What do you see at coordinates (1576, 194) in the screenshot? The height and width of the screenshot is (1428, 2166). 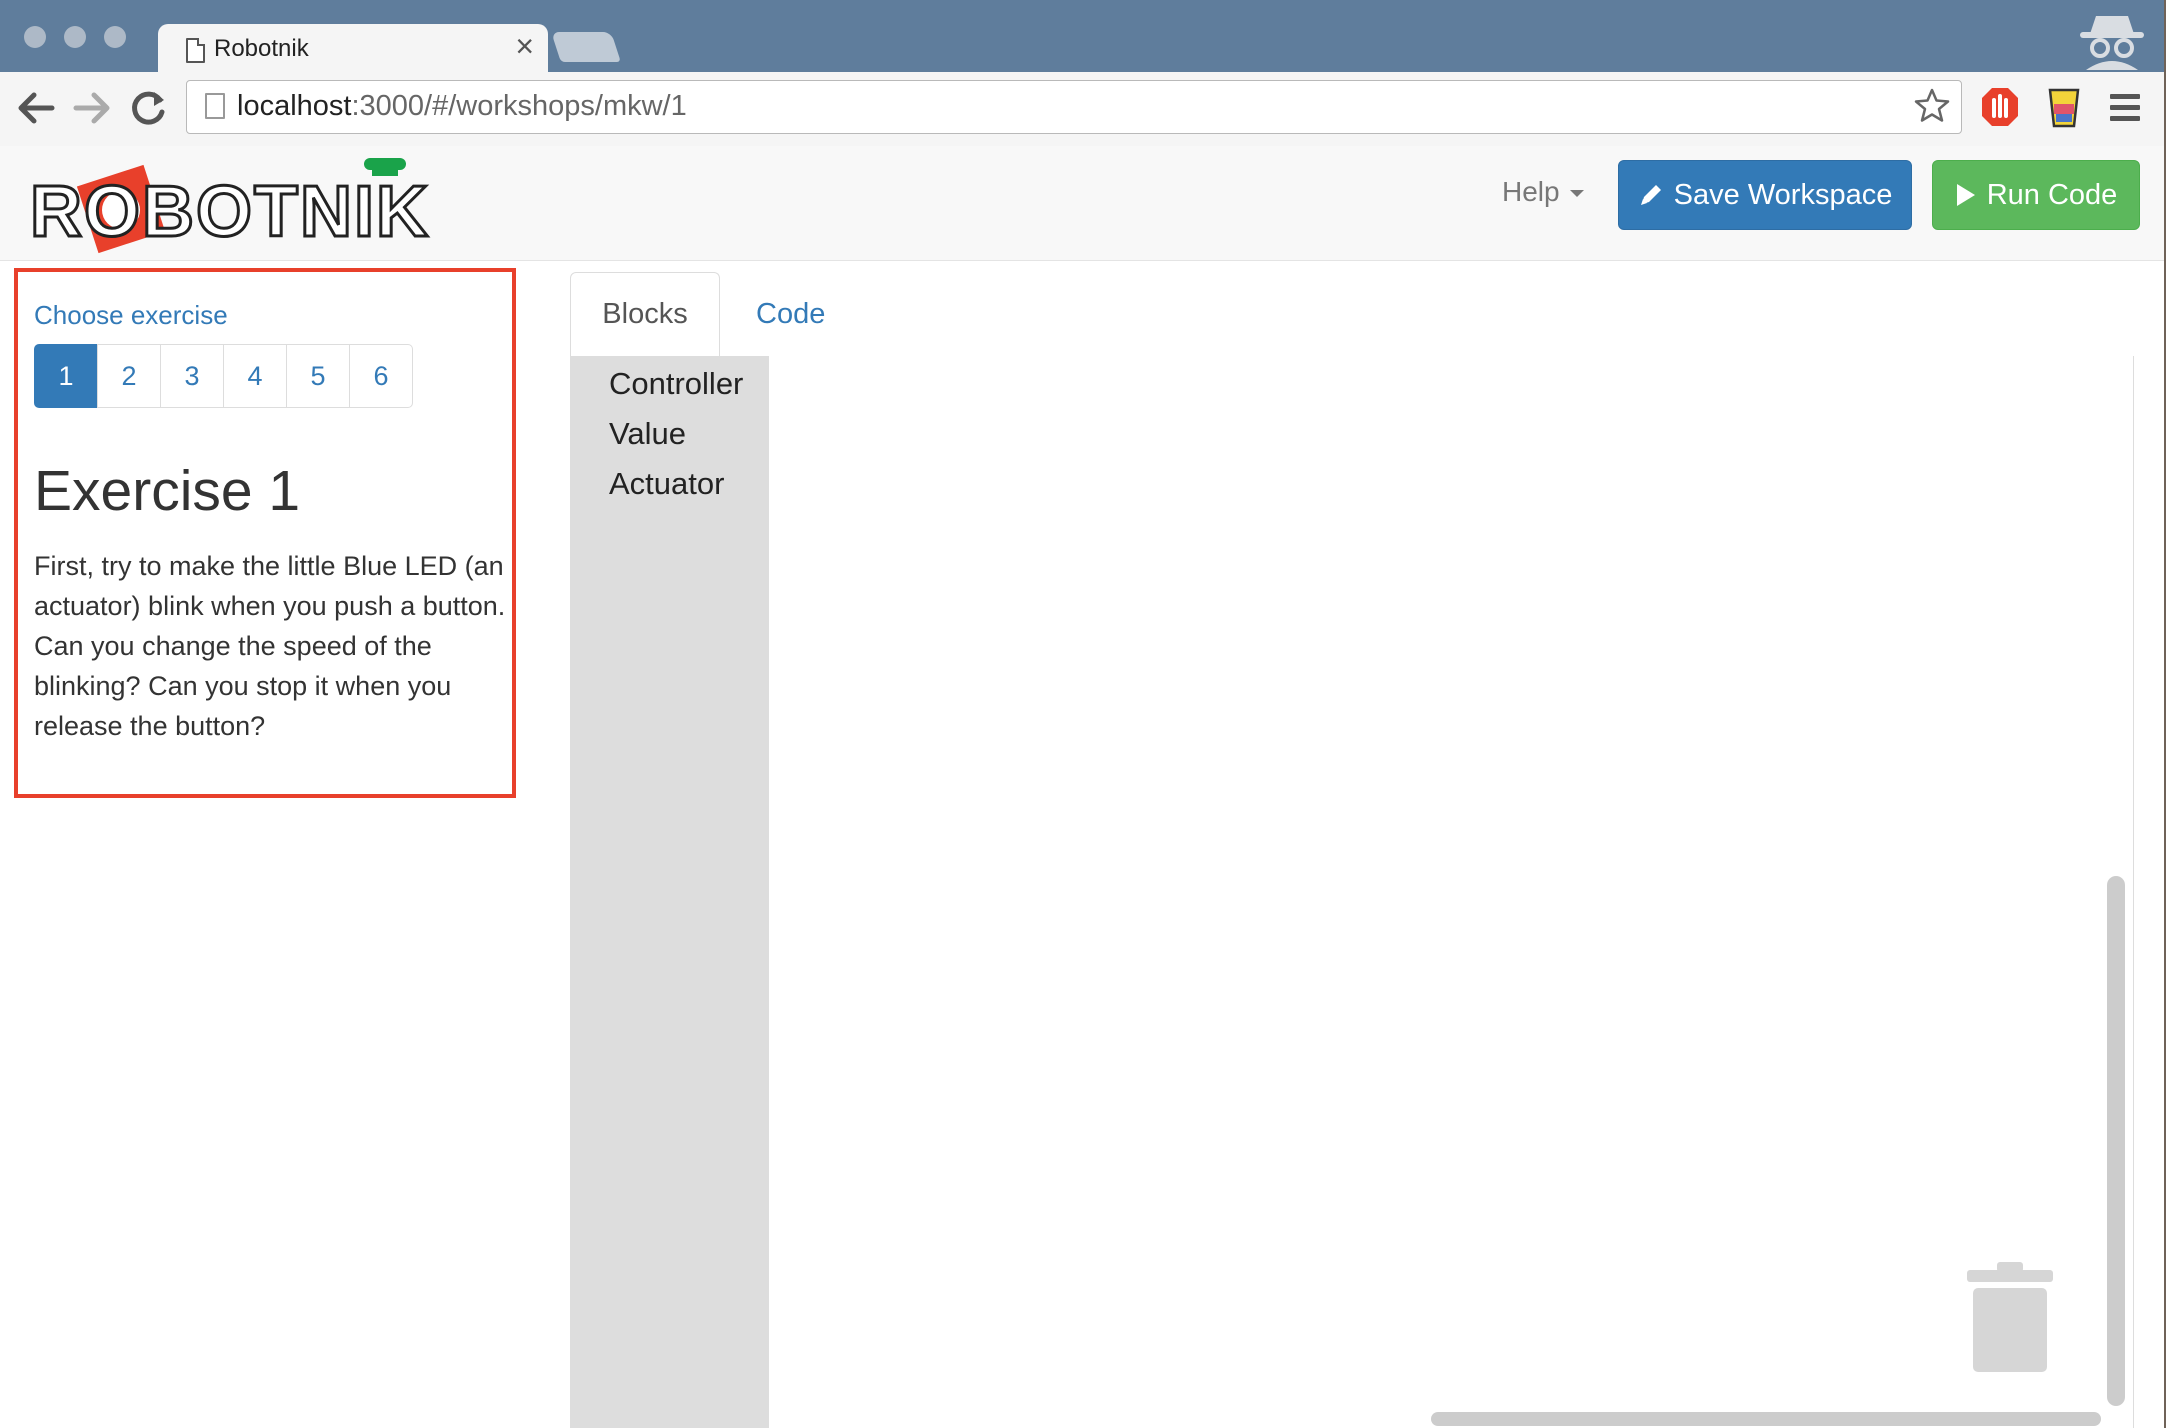 I see `chevron-down-icon` at bounding box center [1576, 194].